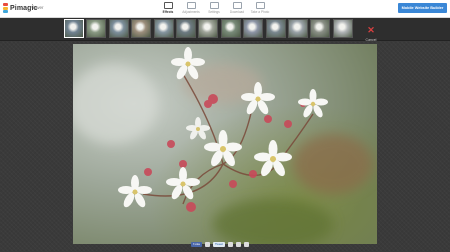 Image resolution: width=450 pixels, height=252 pixels. I want to click on camera-icon, so click(260, 5).